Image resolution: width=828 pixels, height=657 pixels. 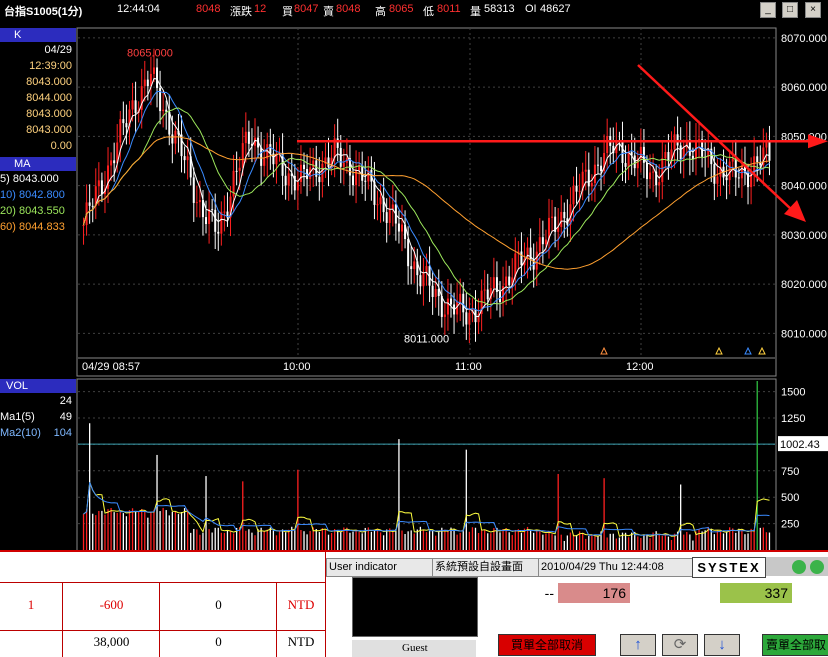 I want to click on cancel-all-buy-button: 買單全部取消, so click(x=547, y=645).